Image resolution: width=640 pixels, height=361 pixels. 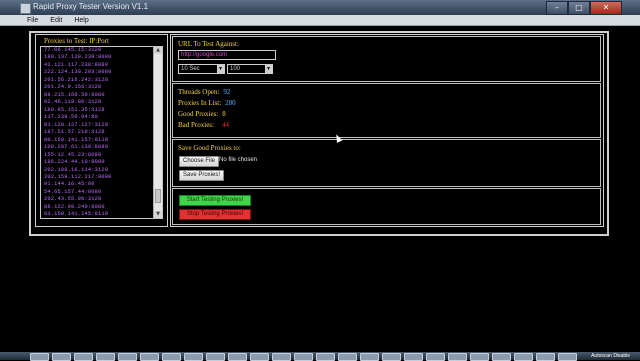 What do you see at coordinates (96, 117) in the screenshot?
I see `proxy-list-item: 117.239.50.94:80` at bounding box center [96, 117].